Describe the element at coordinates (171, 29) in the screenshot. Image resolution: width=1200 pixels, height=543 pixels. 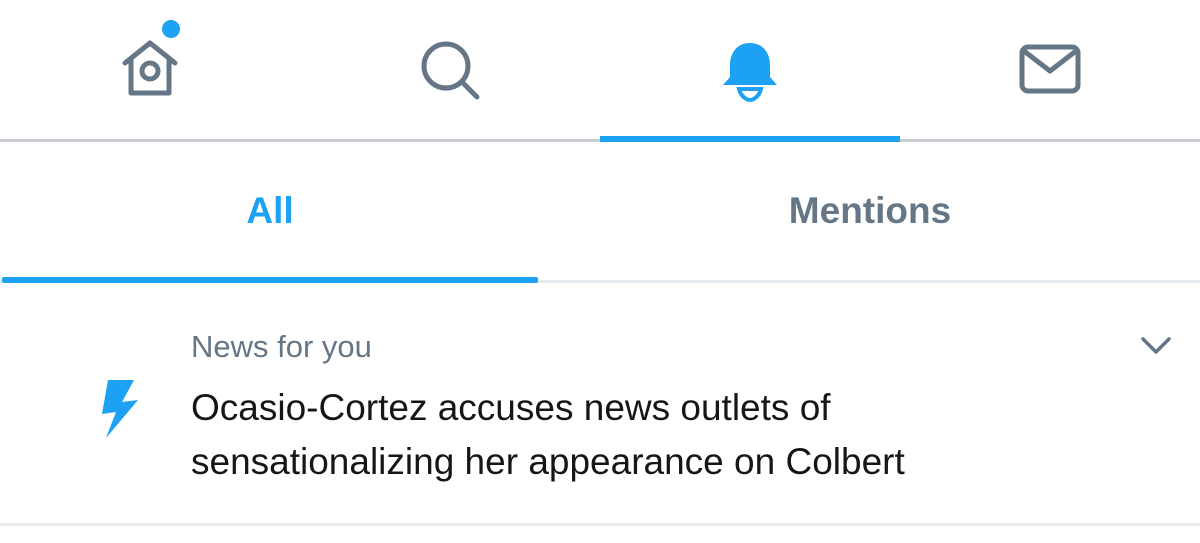
I see `new-activity-dot` at that location.